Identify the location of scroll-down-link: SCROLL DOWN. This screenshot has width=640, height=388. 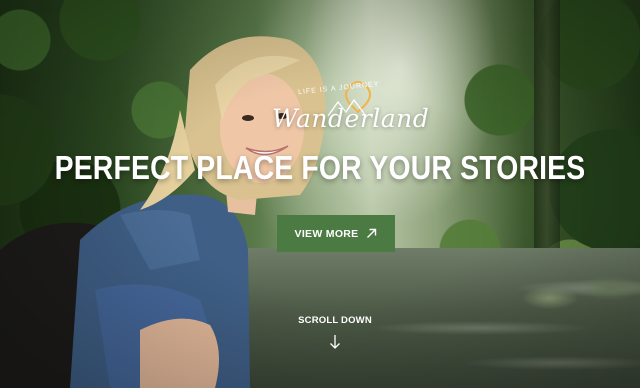
(335, 332).